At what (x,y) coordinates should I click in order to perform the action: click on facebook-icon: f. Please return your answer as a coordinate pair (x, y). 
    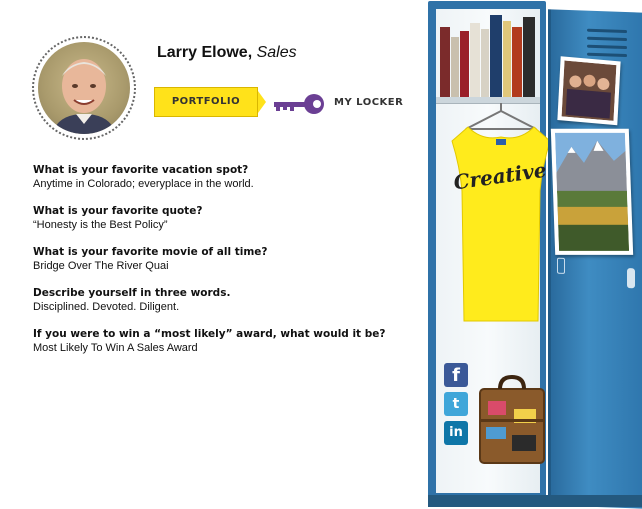
    Looking at the image, I should click on (456, 375).